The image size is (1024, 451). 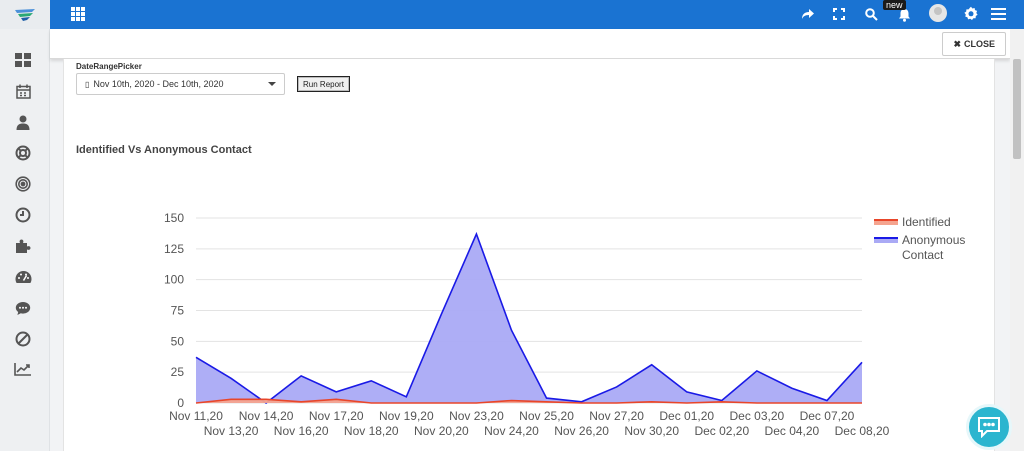 I want to click on x-tick-label: Nov 14,20, so click(x=266, y=416).